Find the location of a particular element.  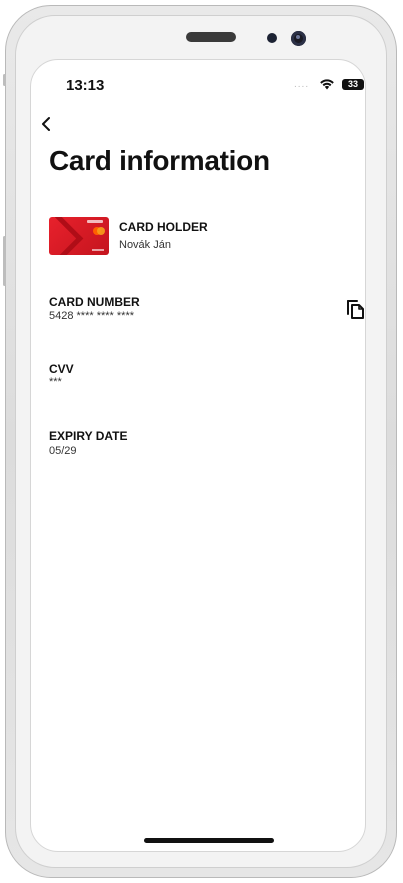

chevron-left-icon is located at coordinates (46, 124).